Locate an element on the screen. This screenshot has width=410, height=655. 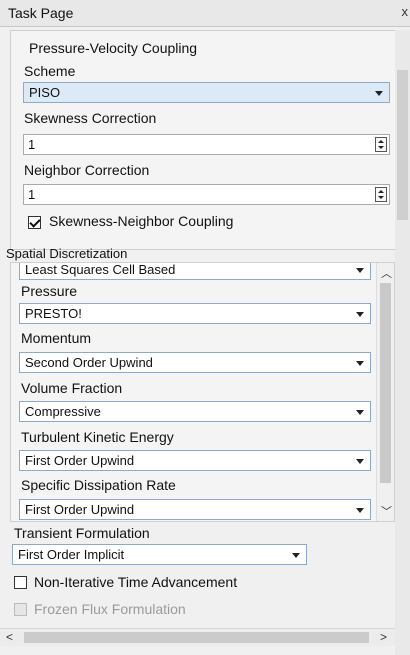
window-title: Task Page is located at coordinates (41, 13).